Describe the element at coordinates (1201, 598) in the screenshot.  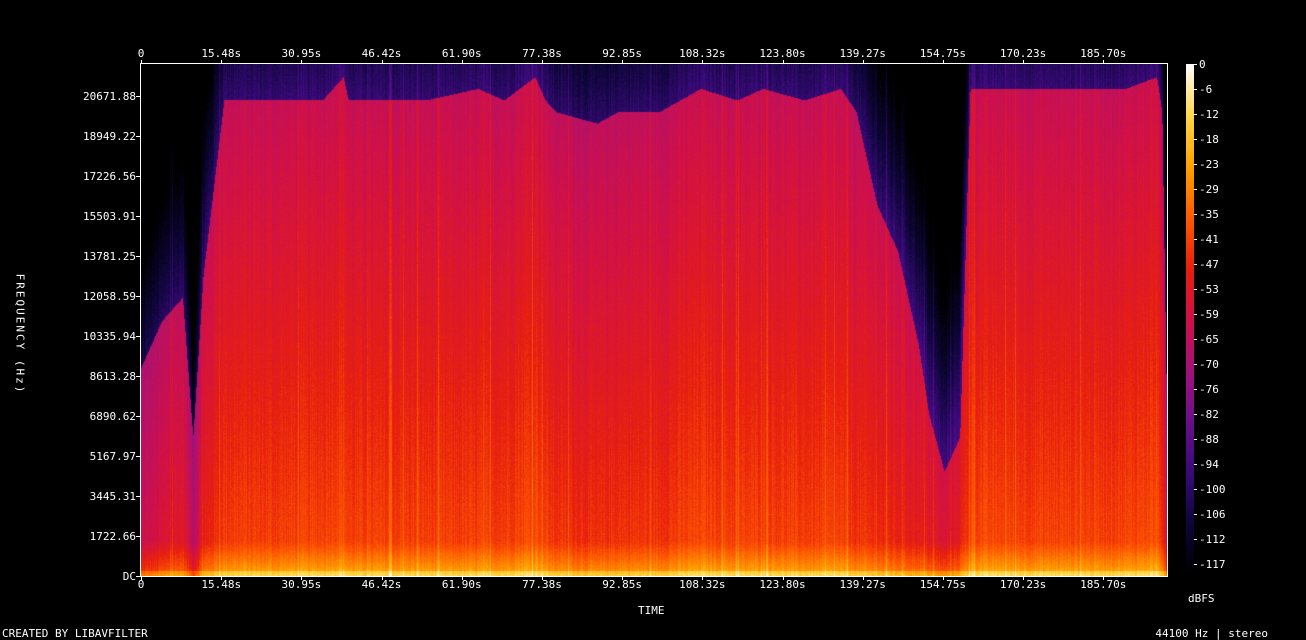
I see `colorbar-title: dBFS` at that location.